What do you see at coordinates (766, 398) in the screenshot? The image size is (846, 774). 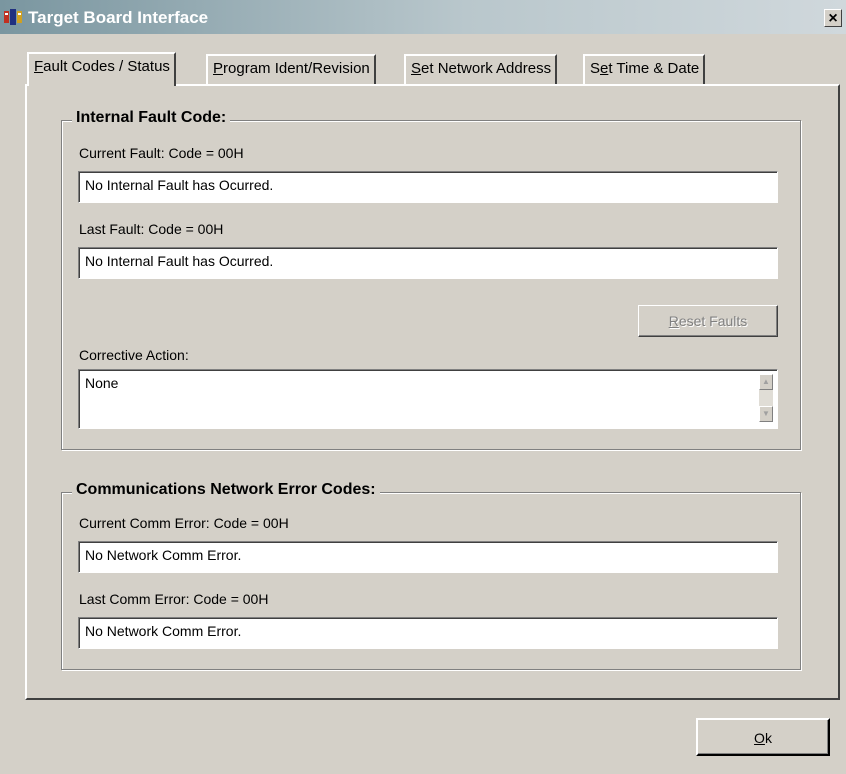 I see `scrollbar-track` at bounding box center [766, 398].